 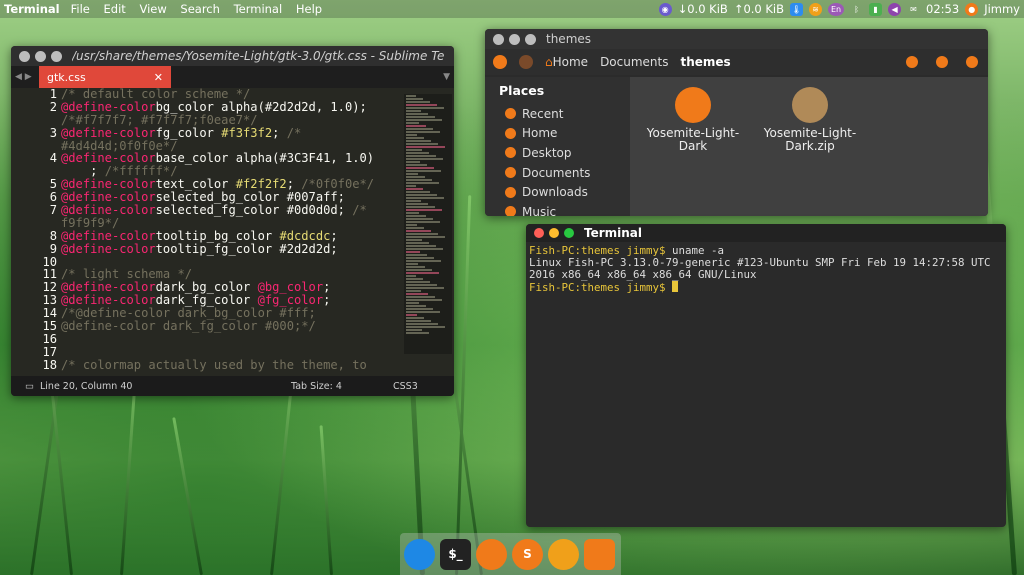 I want to click on wifi-icon: ≋, so click(x=816, y=9).